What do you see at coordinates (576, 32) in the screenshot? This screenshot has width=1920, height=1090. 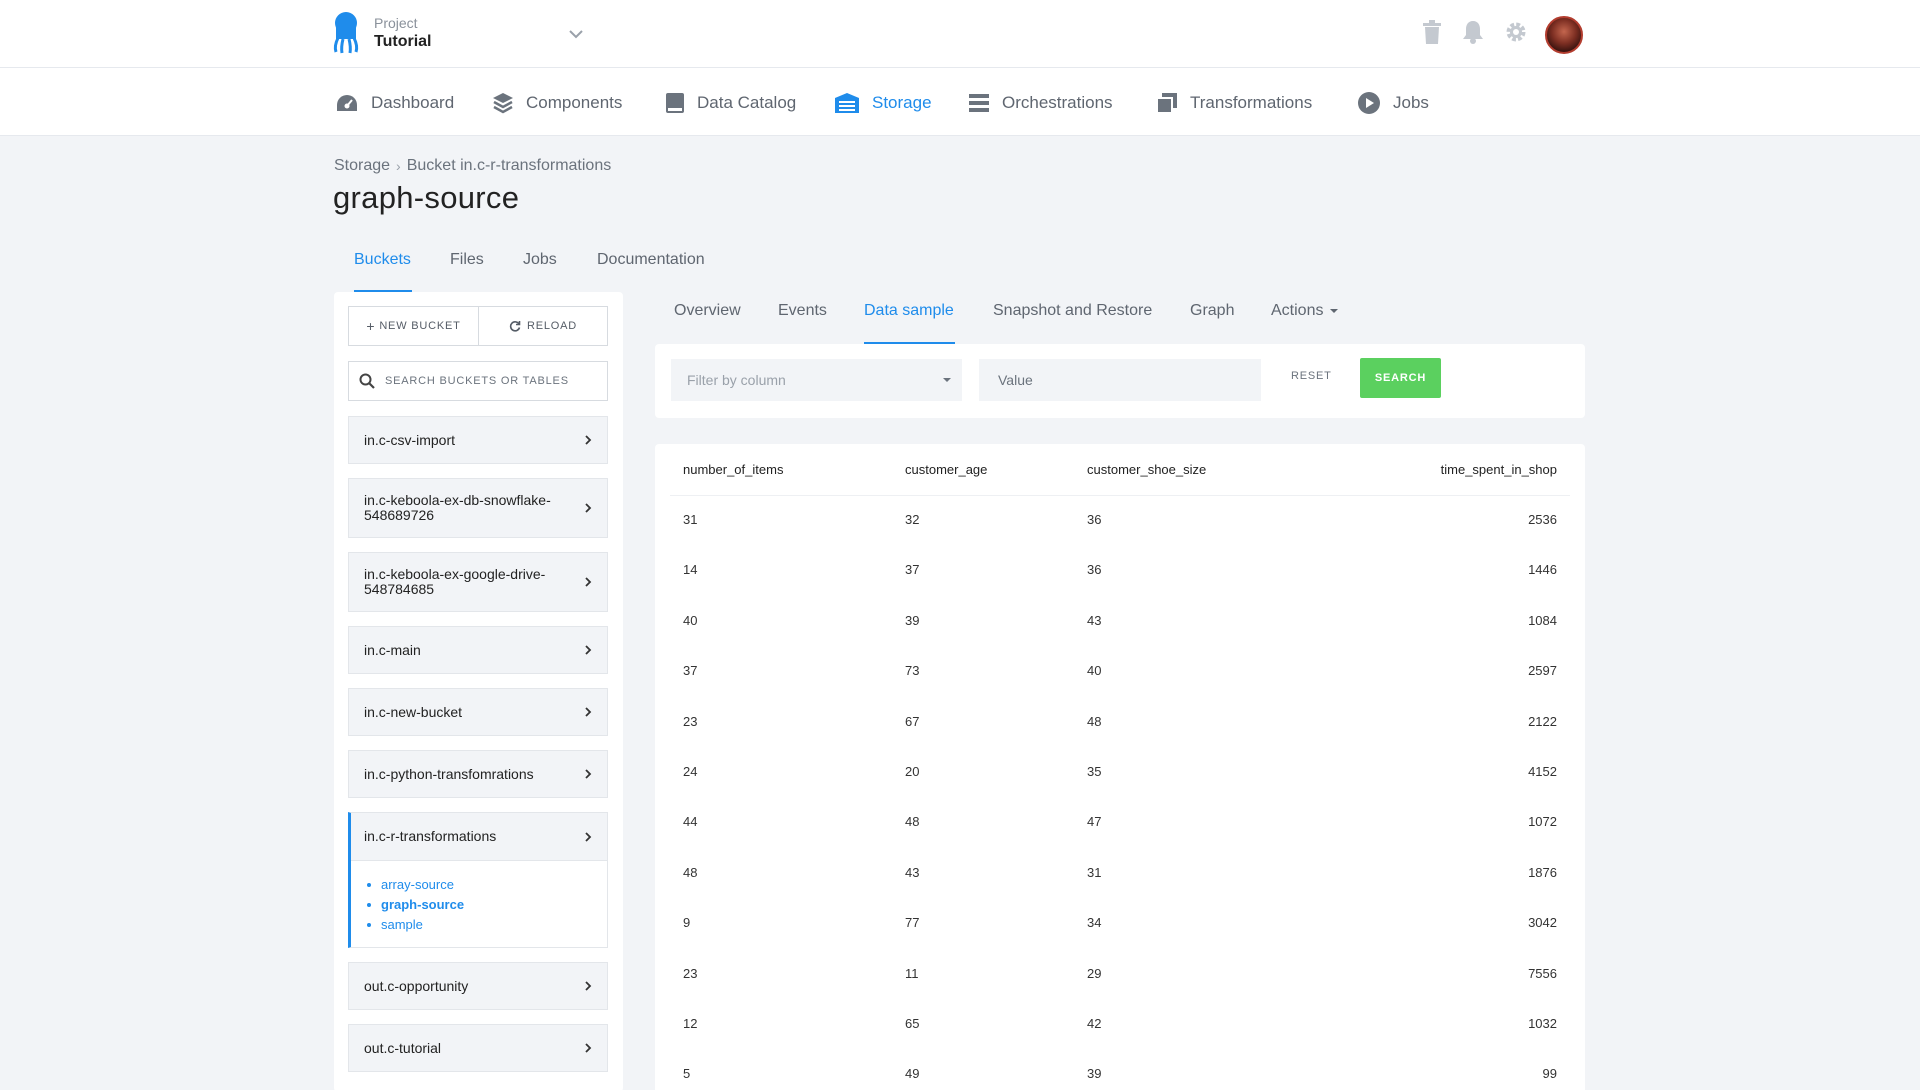 I see `chevron-down-icon` at bounding box center [576, 32].